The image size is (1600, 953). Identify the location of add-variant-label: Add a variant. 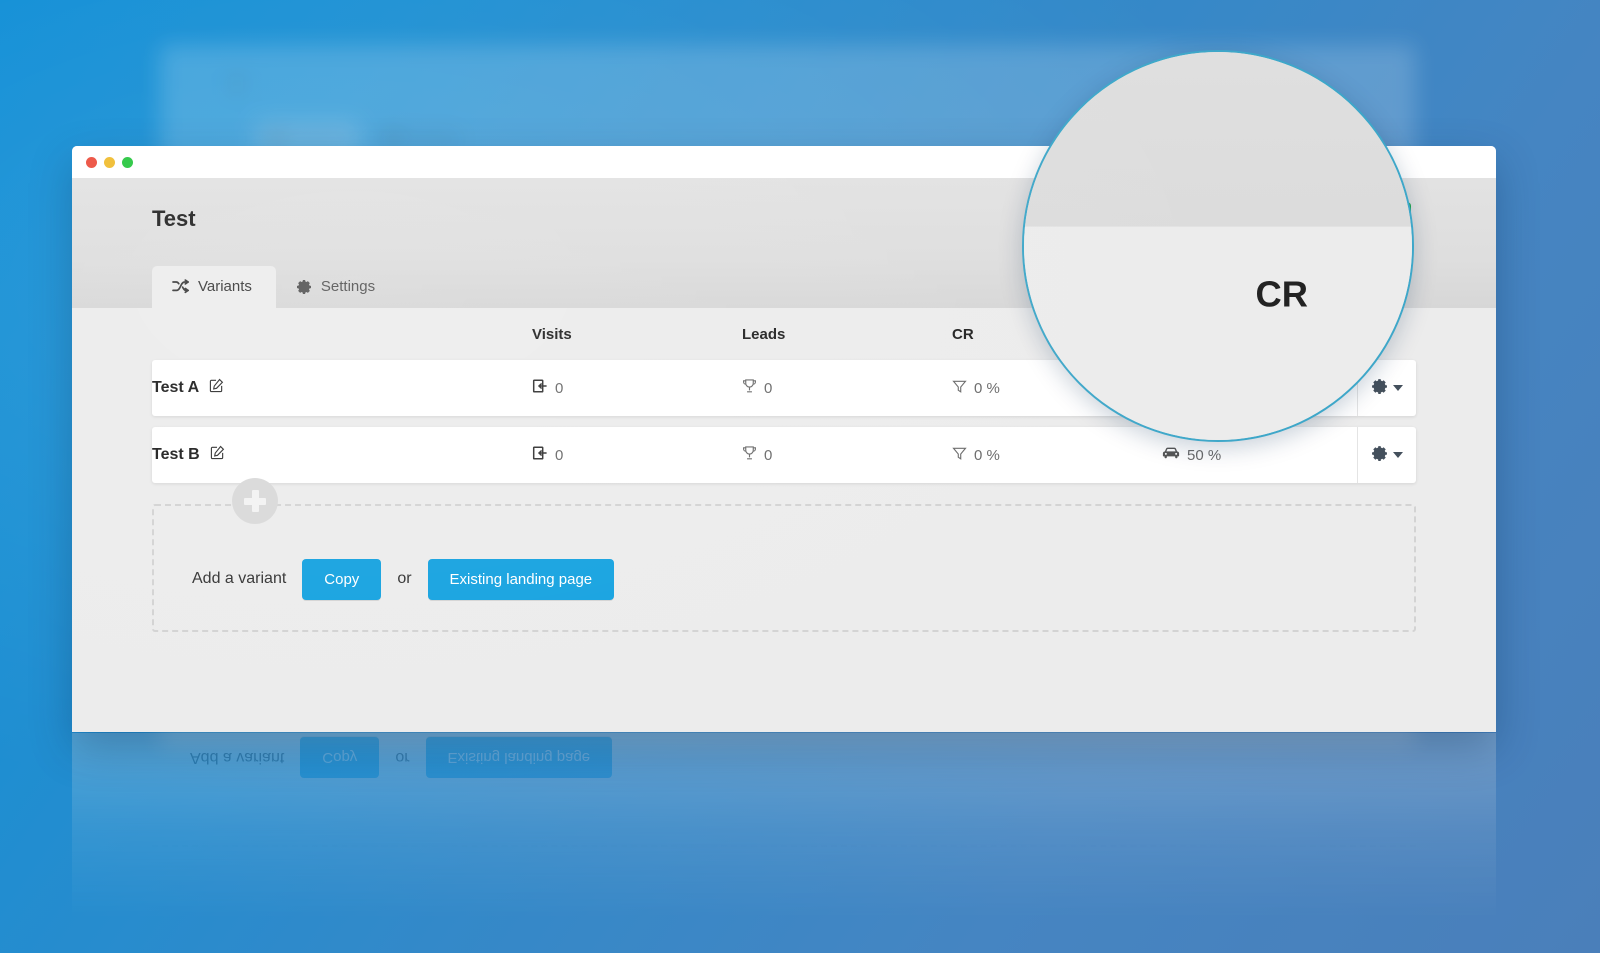
(239, 578).